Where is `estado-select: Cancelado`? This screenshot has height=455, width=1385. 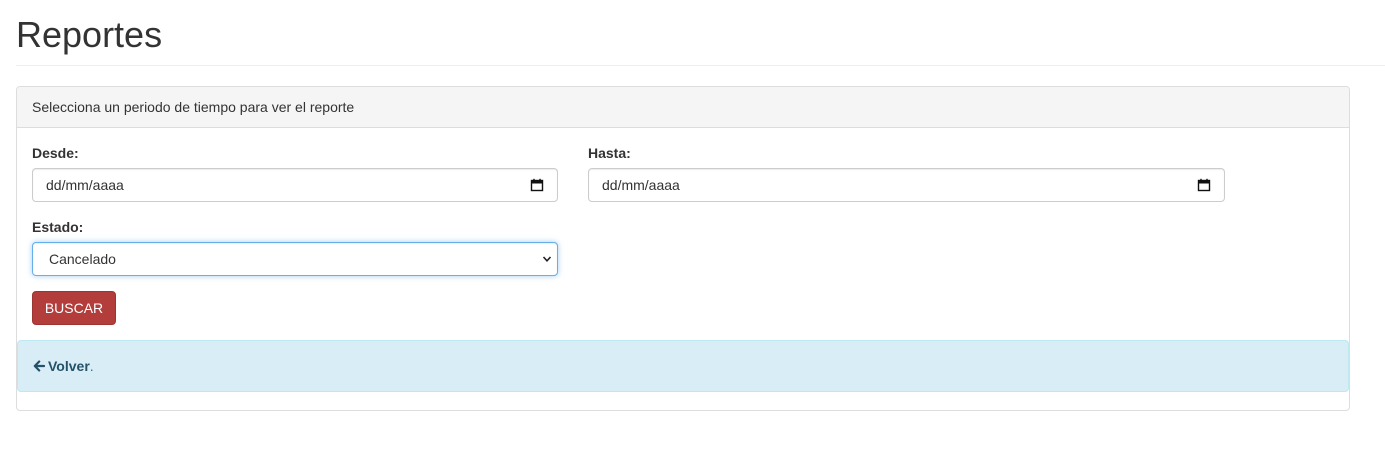
estado-select: Cancelado is located at coordinates (295, 259).